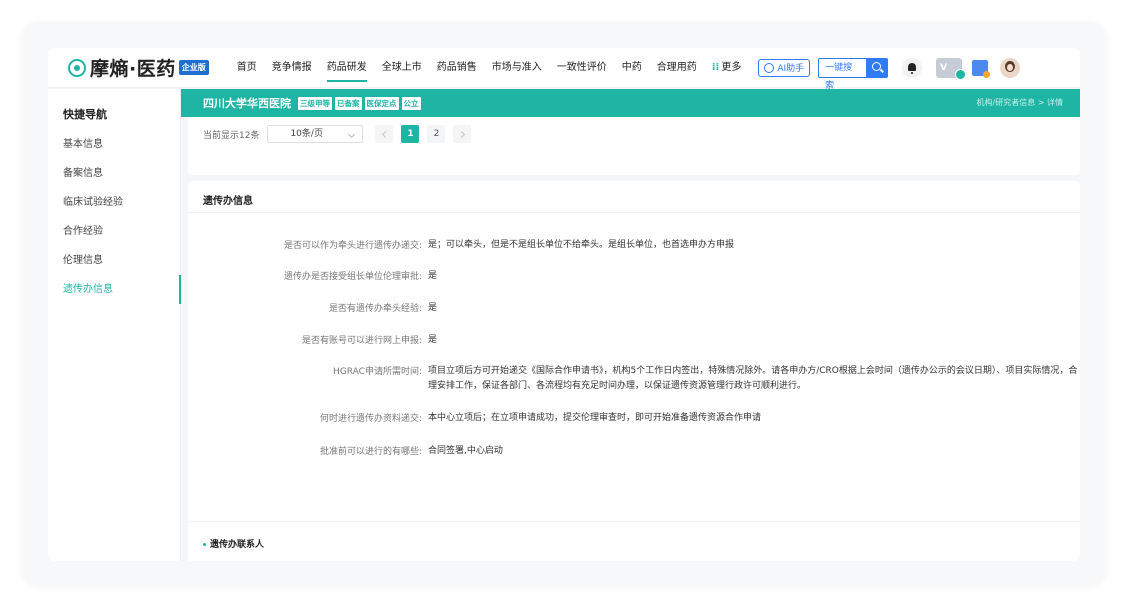  What do you see at coordinates (462, 134) in the screenshot?
I see `next-page-button` at bounding box center [462, 134].